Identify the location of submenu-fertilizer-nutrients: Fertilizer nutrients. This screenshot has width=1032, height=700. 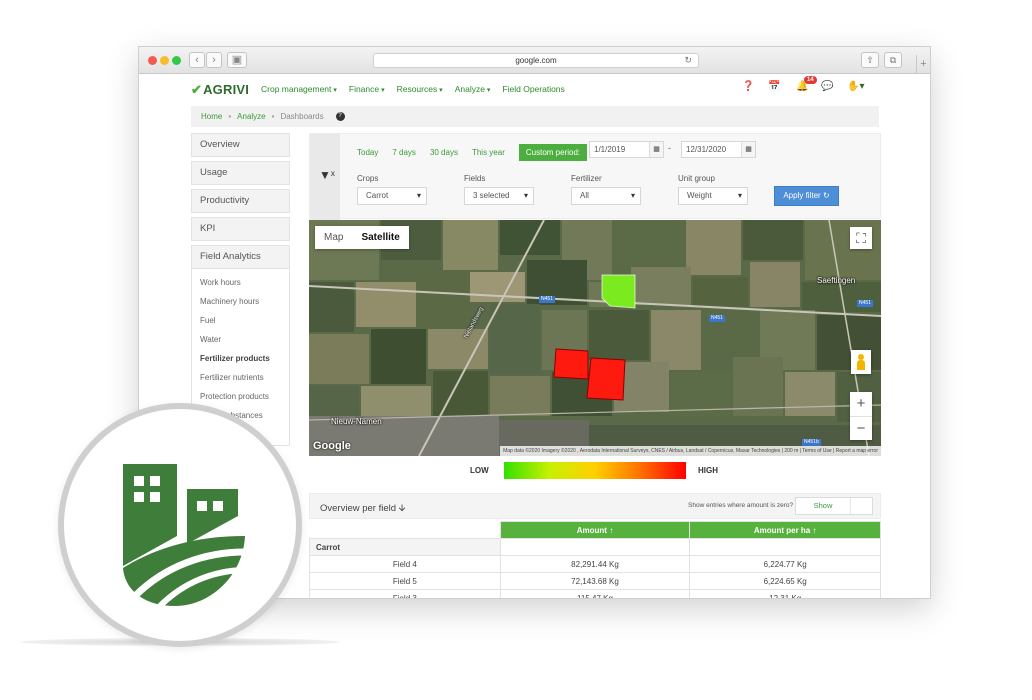
(240, 377).